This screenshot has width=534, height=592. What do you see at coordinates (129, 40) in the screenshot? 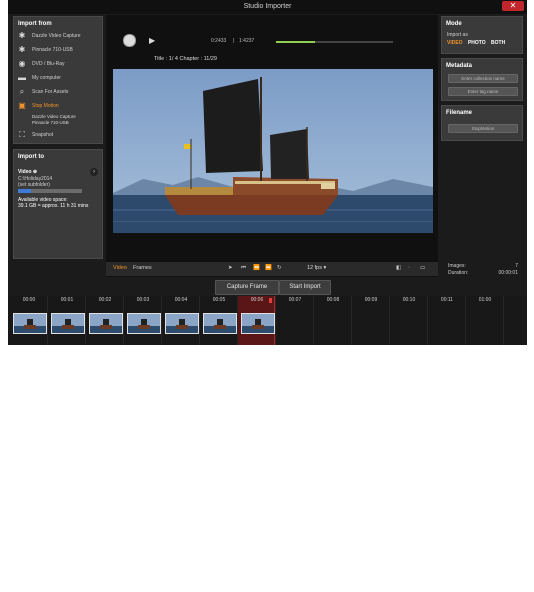
I see `film-reel-icon` at bounding box center [129, 40].